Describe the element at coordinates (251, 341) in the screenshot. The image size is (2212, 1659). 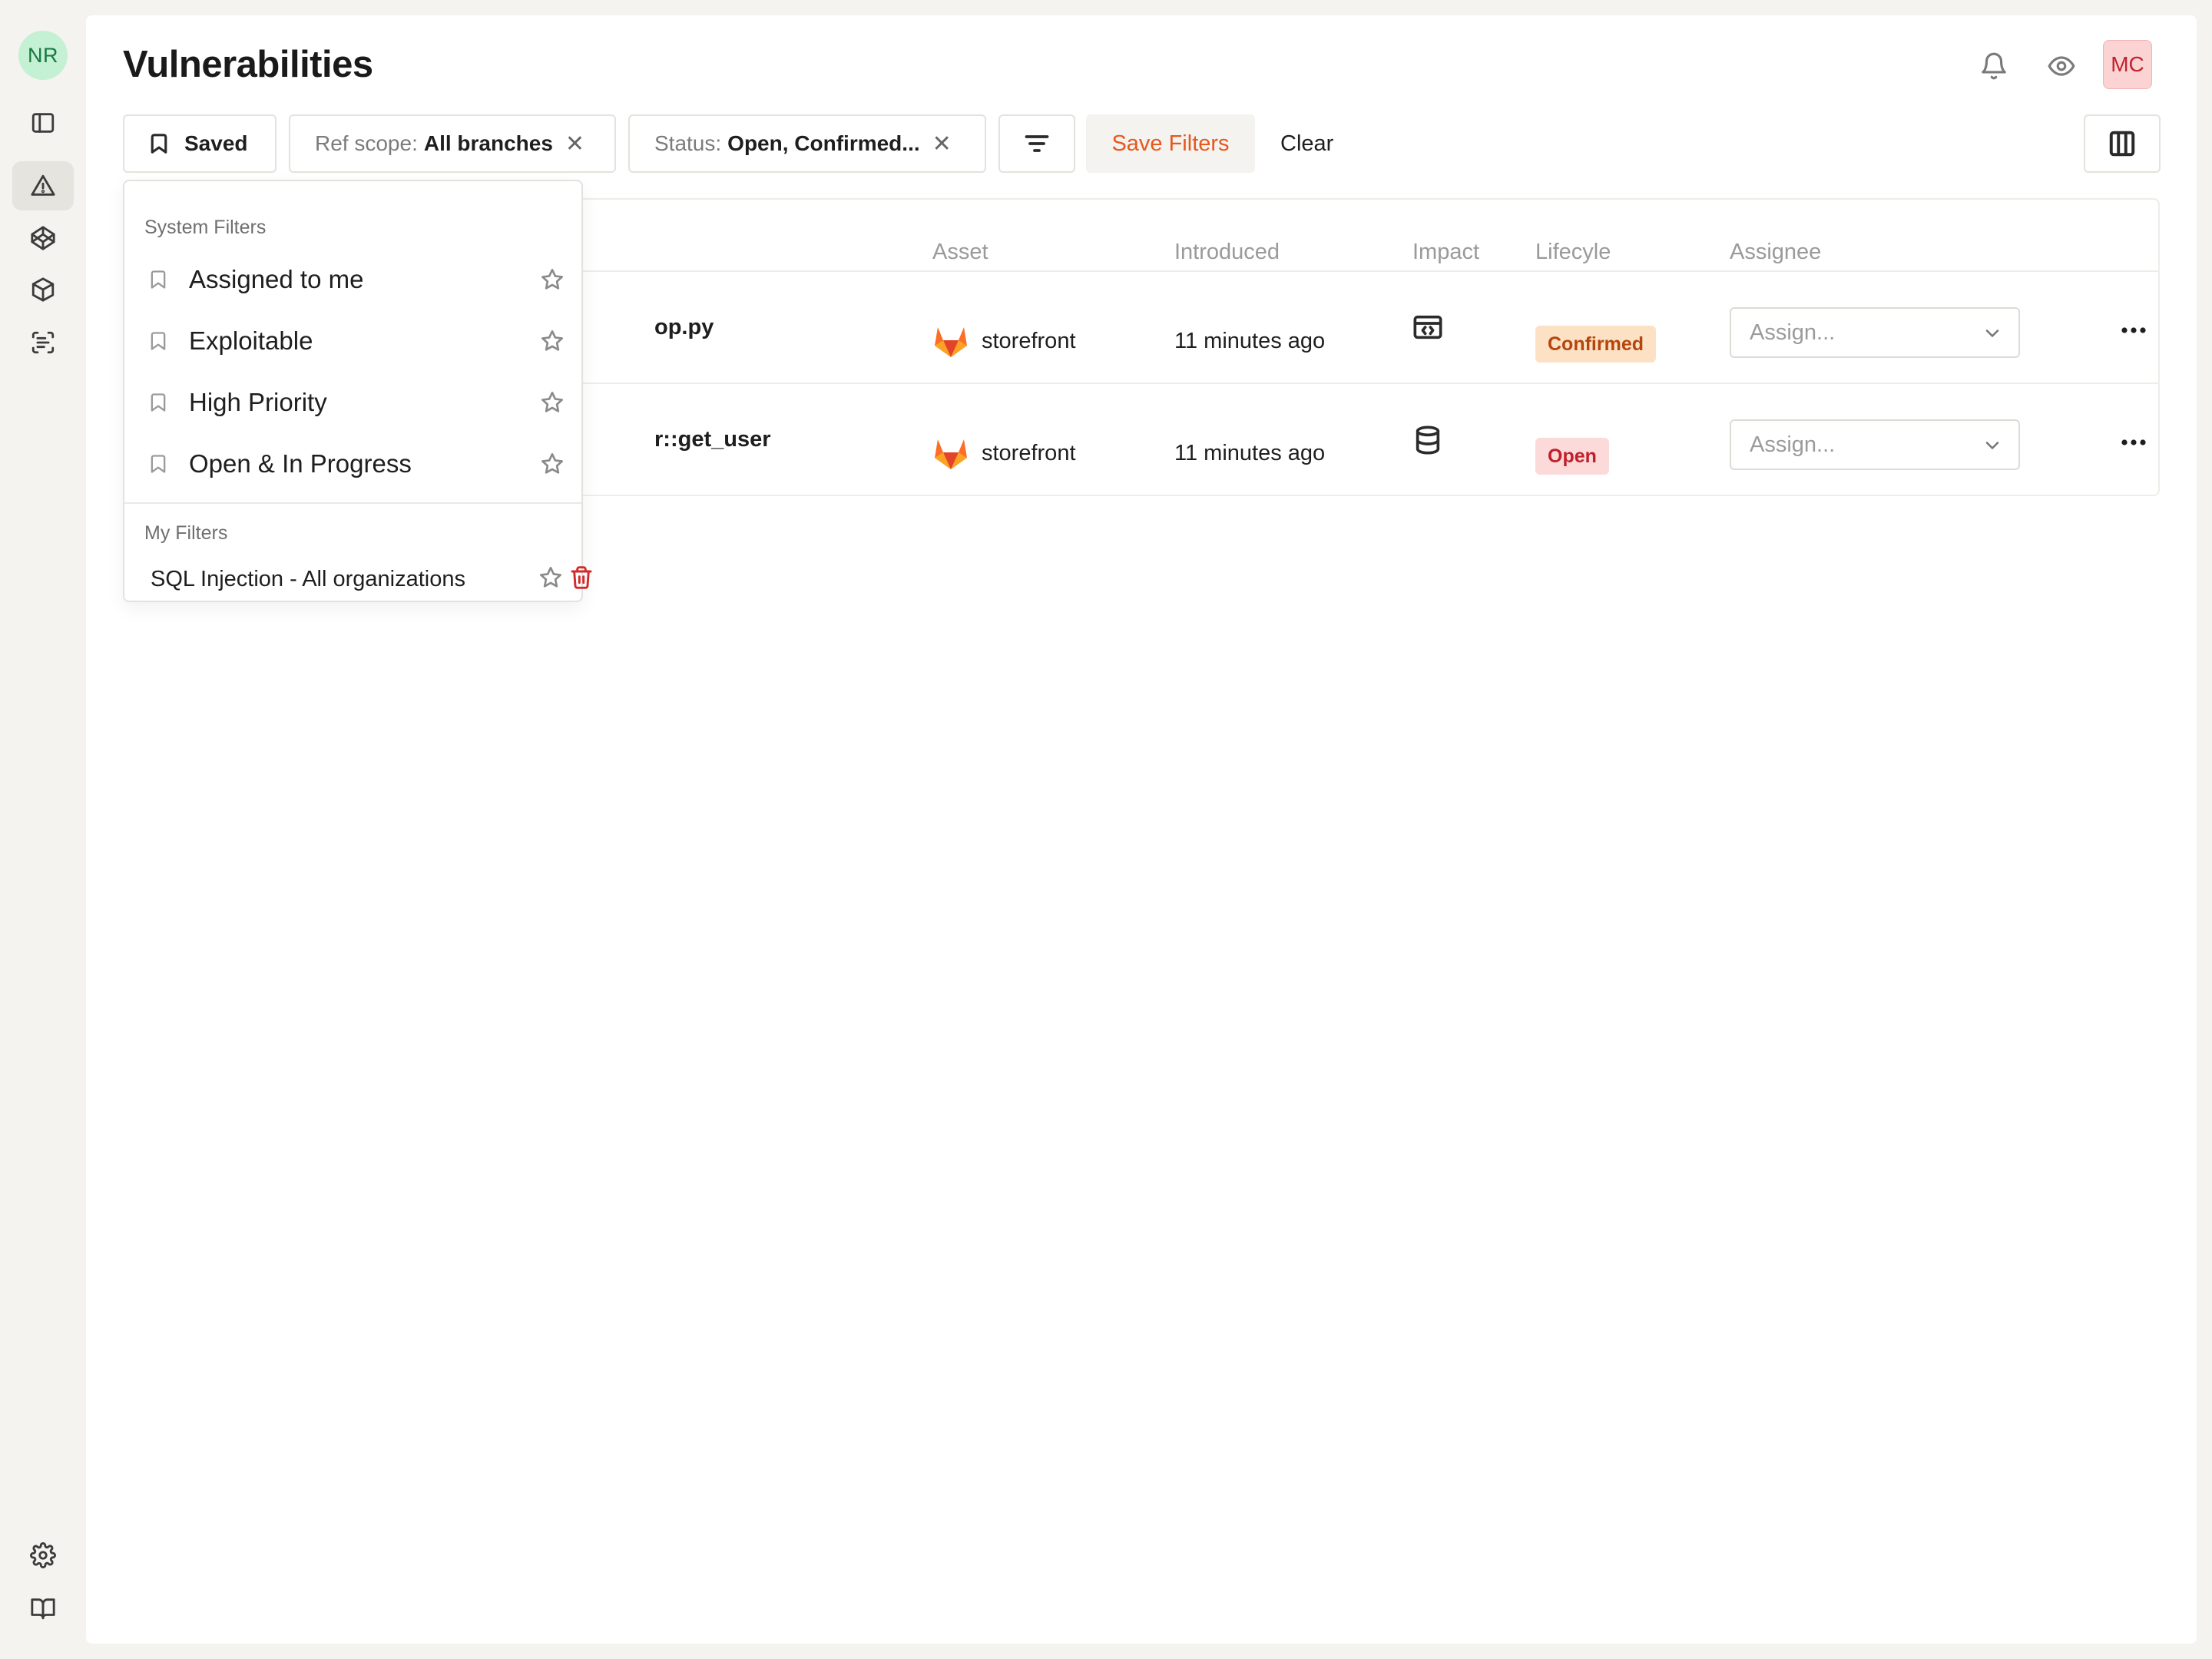
I see `saved-filter-label: Exploitable` at that location.